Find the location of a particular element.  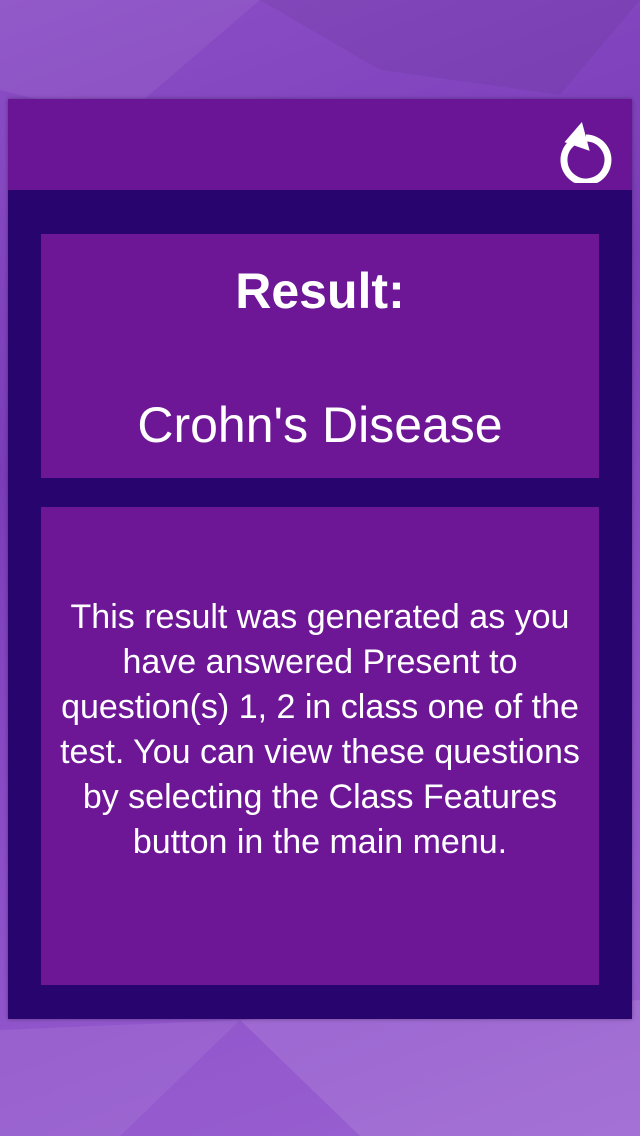

back-button is located at coordinates (586, 145).